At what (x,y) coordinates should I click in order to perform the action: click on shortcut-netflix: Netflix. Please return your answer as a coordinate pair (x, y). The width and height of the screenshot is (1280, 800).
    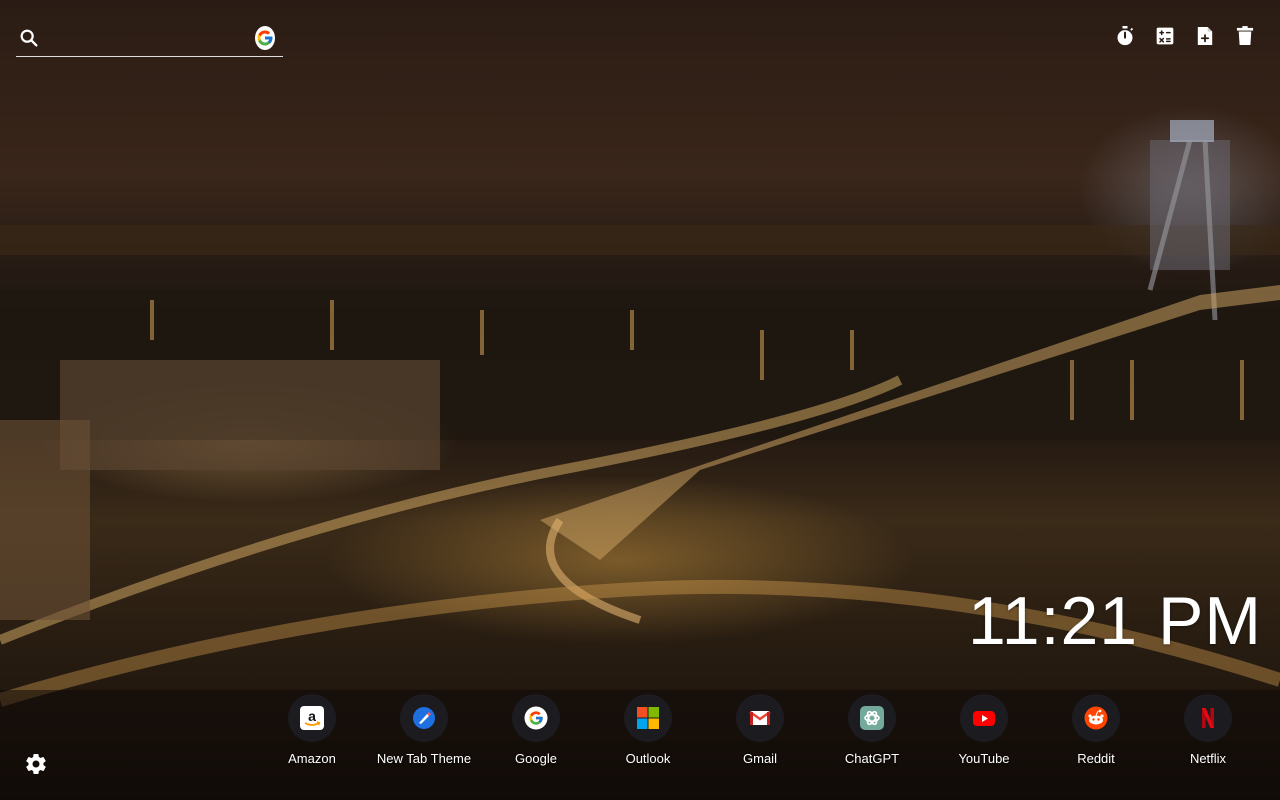
    Looking at the image, I should click on (1208, 734).